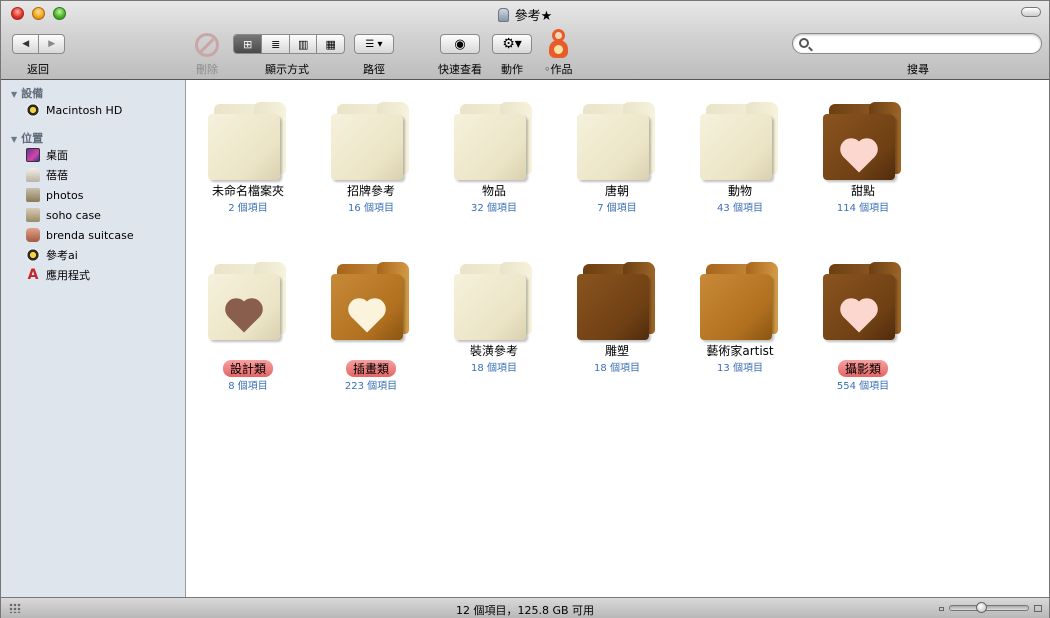 Image resolution: width=1050 pixels, height=618 pixels. I want to click on item-count: 16 個項目, so click(371, 208).